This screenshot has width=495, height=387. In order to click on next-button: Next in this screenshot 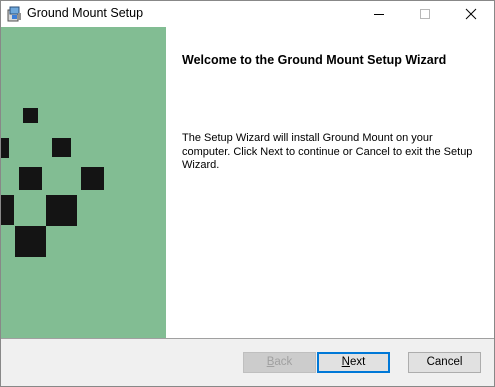, I will do `click(353, 362)`.